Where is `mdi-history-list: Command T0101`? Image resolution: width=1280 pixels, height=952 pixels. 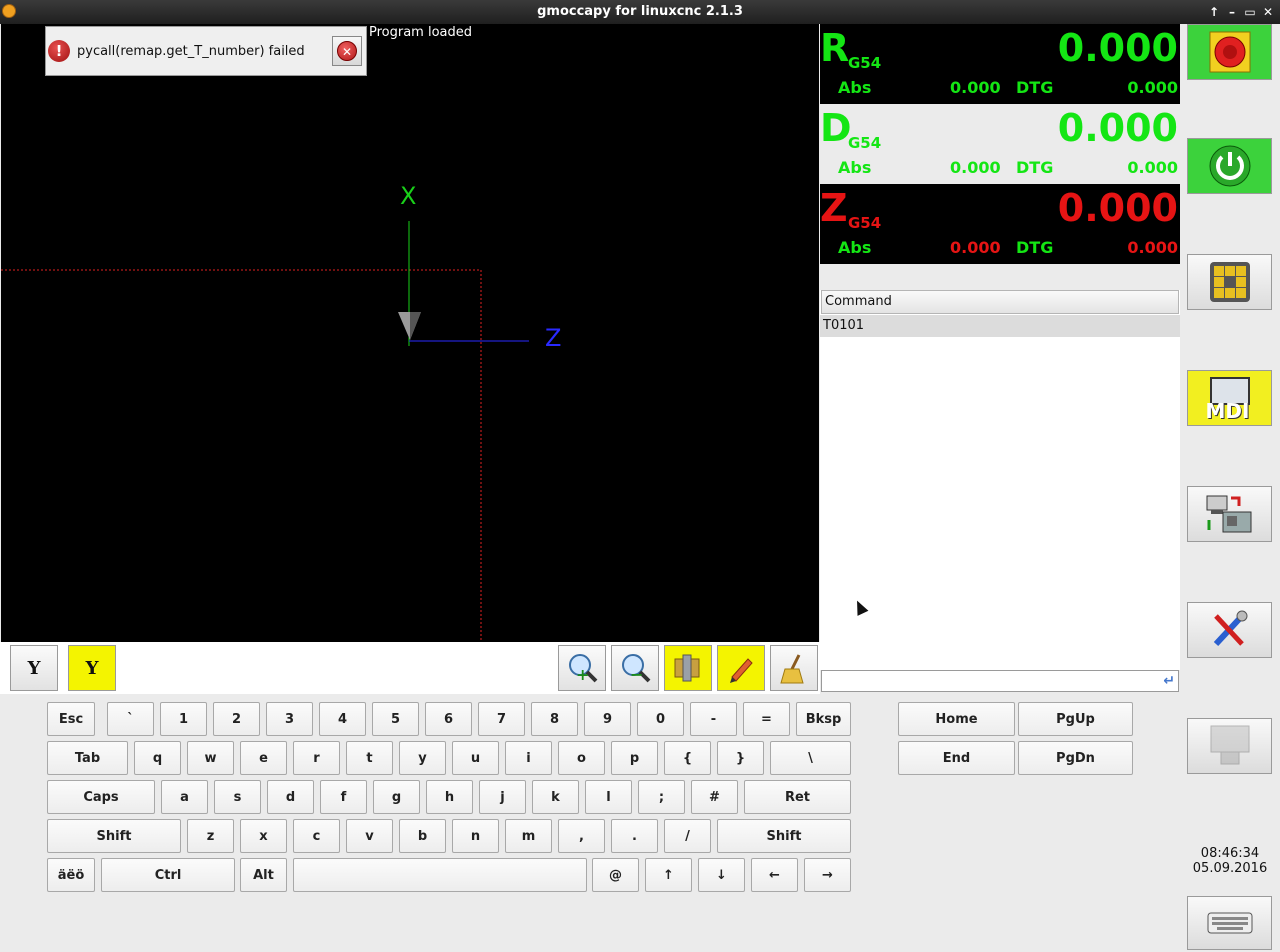
mdi-history-list: Command T0101 is located at coordinates (1000, 480).